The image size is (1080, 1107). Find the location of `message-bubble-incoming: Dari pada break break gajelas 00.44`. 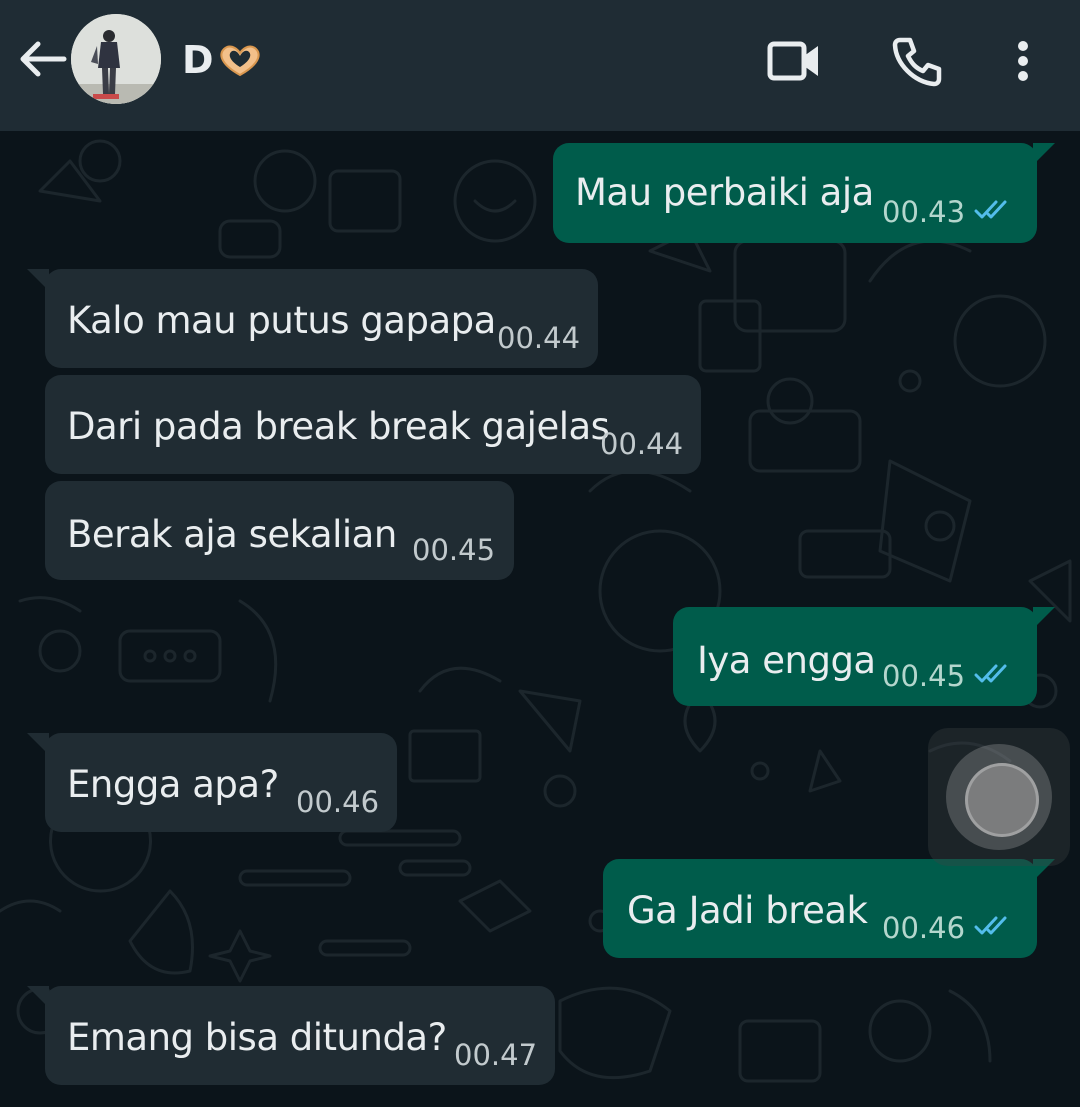

message-bubble-incoming: Dari pada break break gajelas 00.44 is located at coordinates (373, 424).